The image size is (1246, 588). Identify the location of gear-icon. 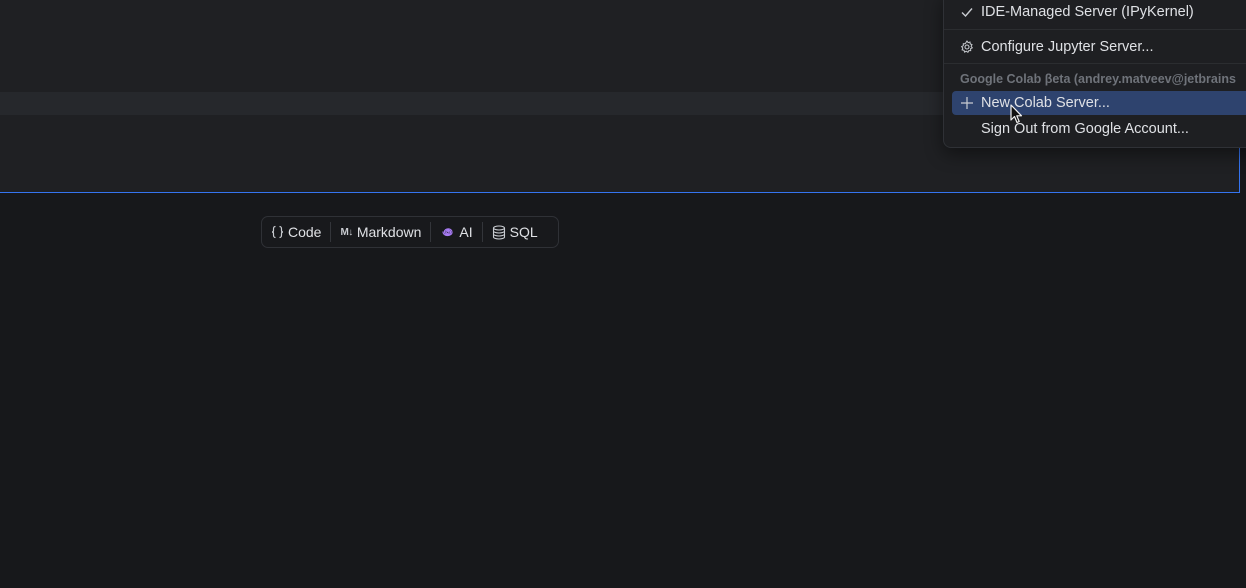
(967, 47).